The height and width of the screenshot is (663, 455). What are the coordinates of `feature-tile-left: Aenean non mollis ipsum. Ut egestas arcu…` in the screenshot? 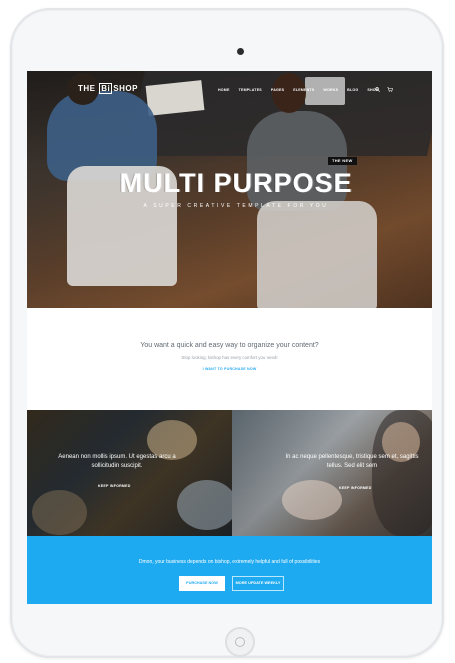 It's located at (129, 473).